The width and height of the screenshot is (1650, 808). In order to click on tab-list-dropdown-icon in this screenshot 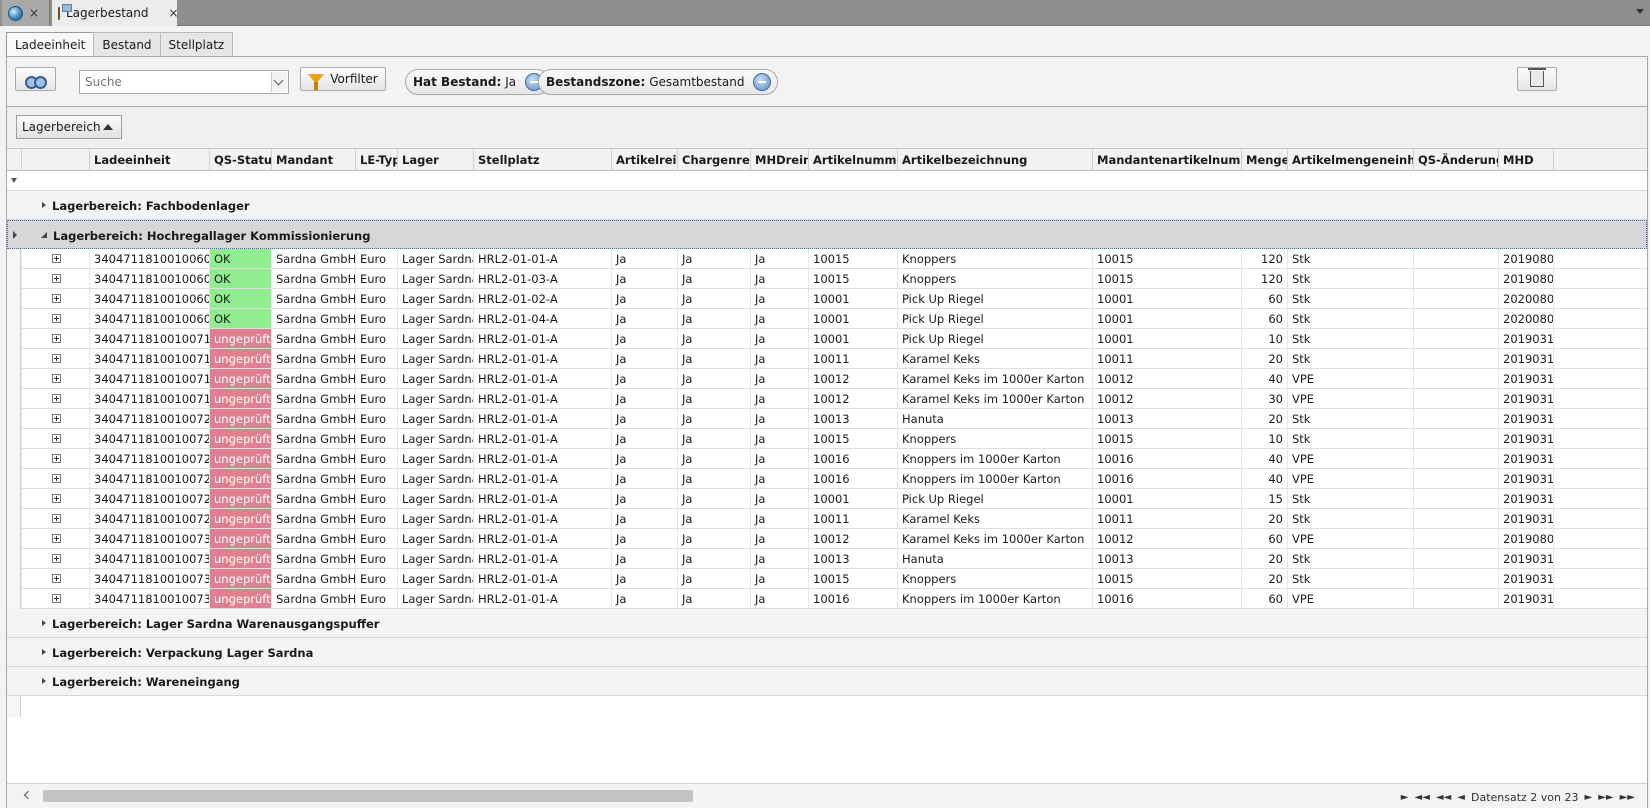, I will do `click(1640, 11)`.